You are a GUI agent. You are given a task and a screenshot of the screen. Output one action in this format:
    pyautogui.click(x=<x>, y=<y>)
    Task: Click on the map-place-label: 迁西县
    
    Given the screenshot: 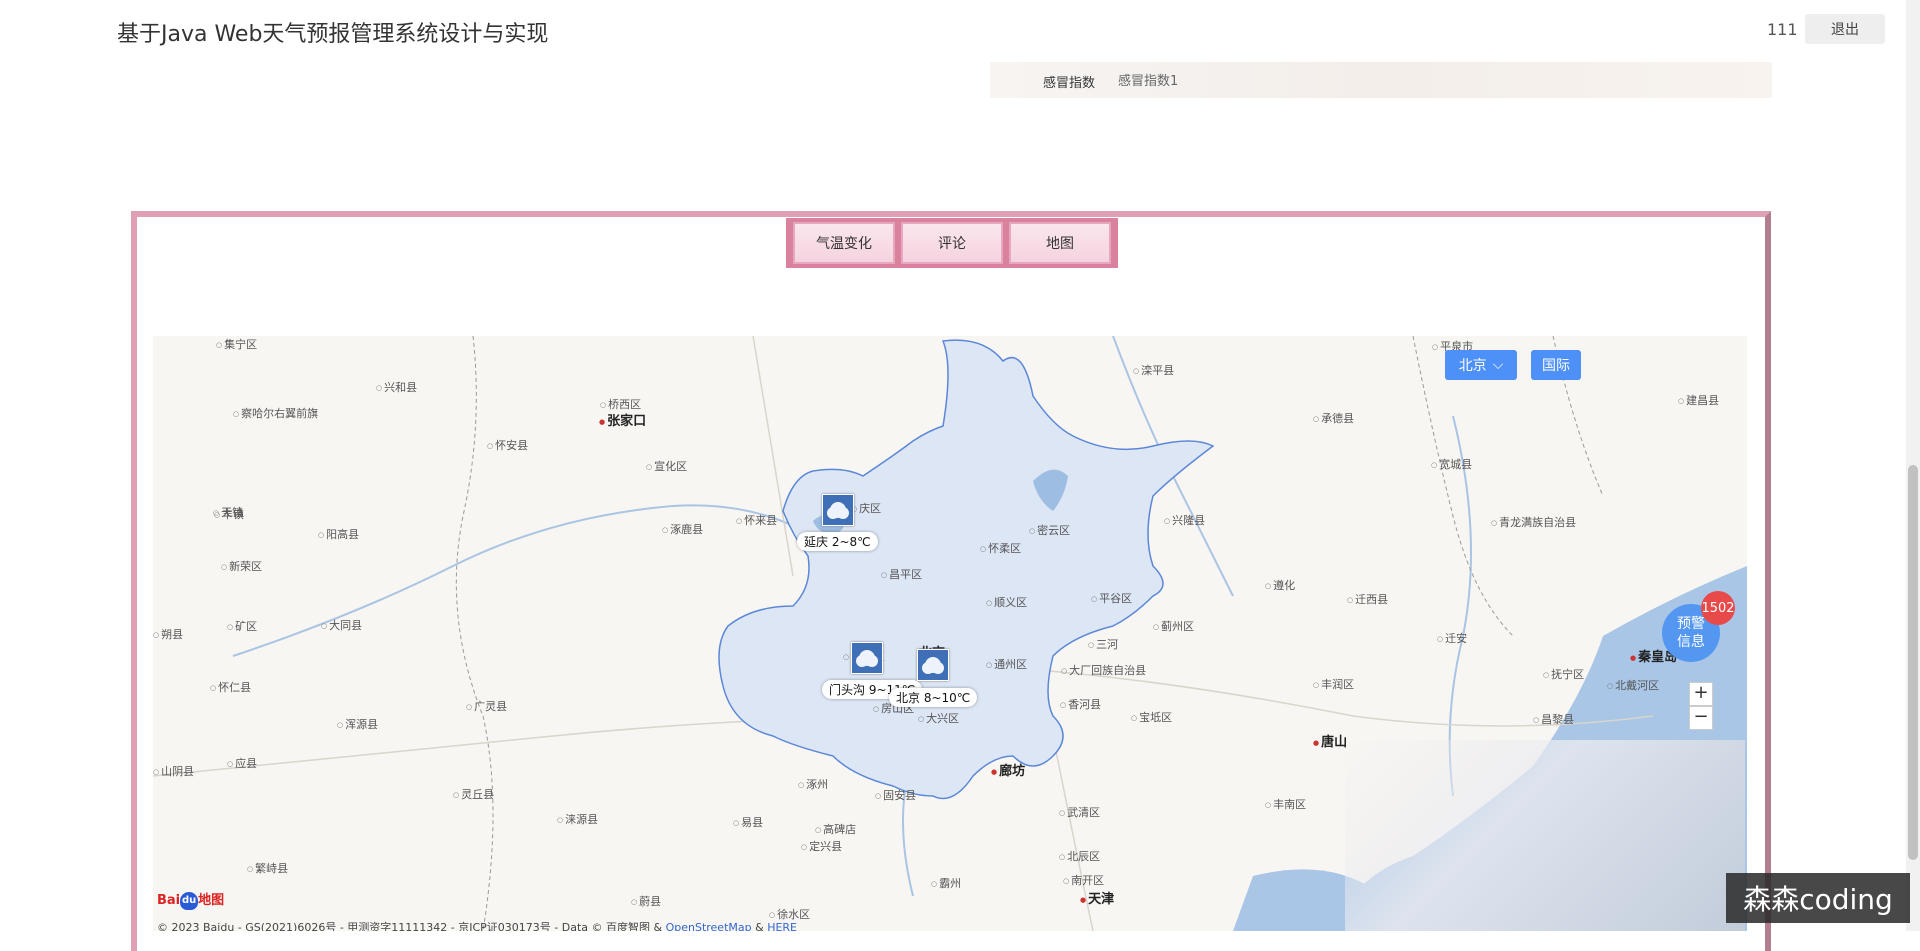 What is the action you would take?
    pyautogui.click(x=1367, y=599)
    